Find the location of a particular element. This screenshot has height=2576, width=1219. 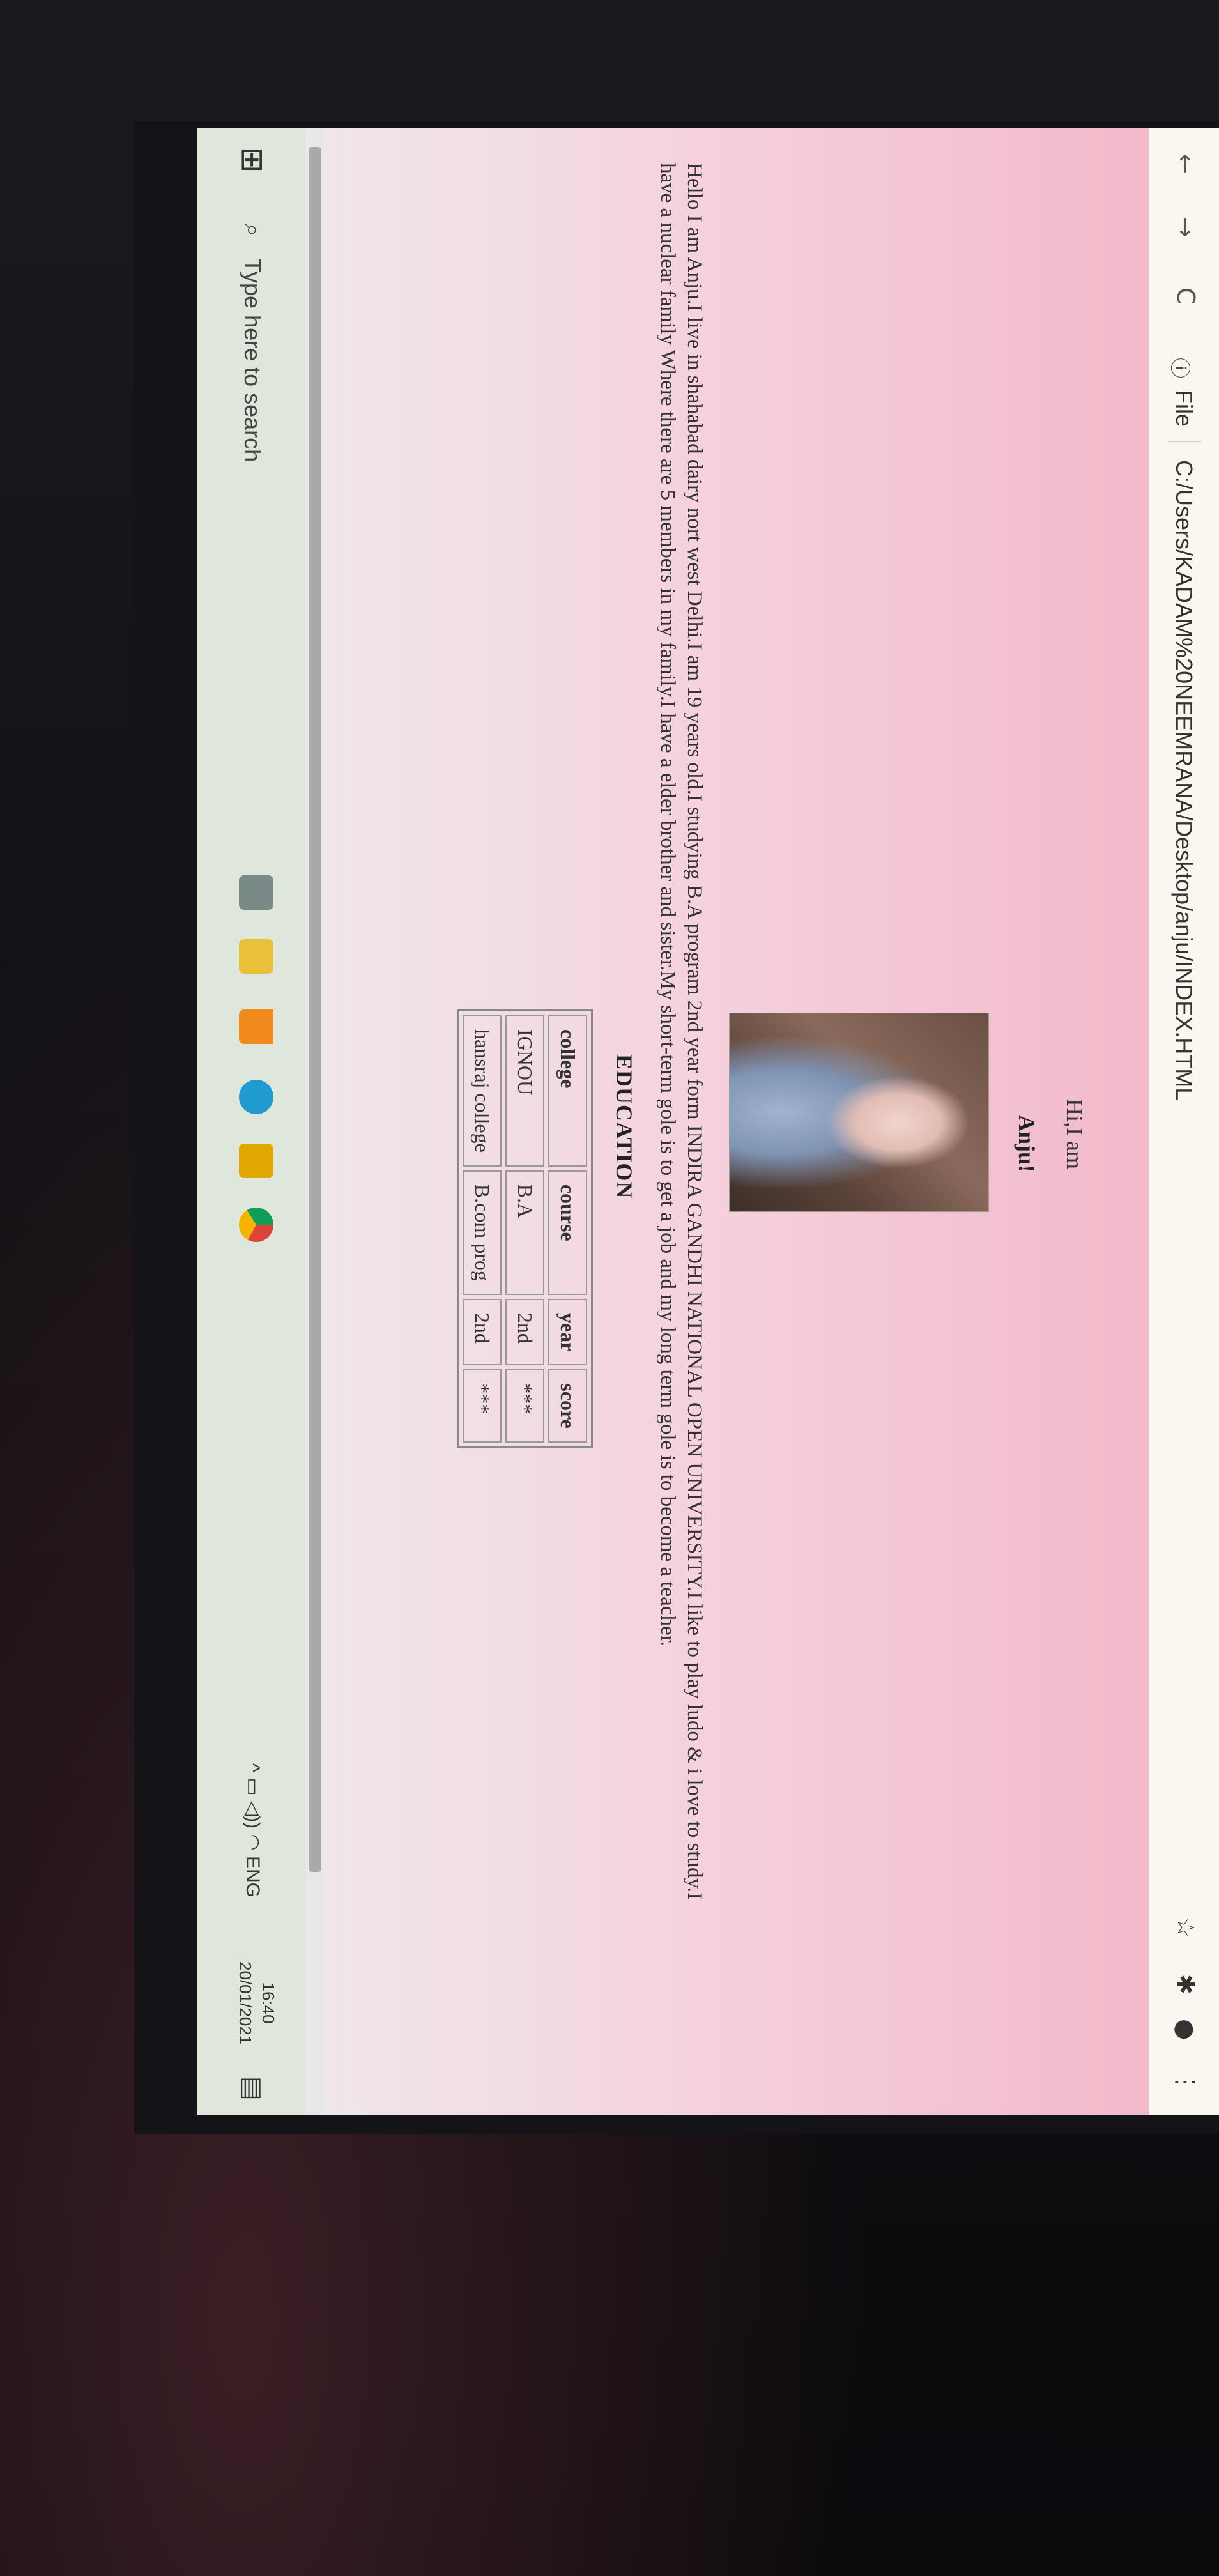

notification-icon: ▤ is located at coordinates (252, 2088).